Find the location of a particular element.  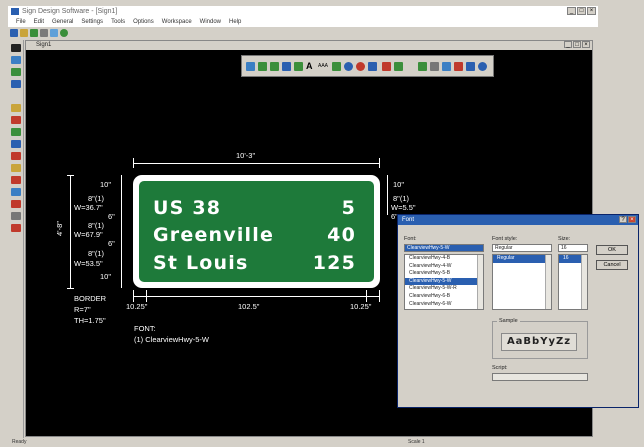

interstate-icon is located at coordinates (398, 66).